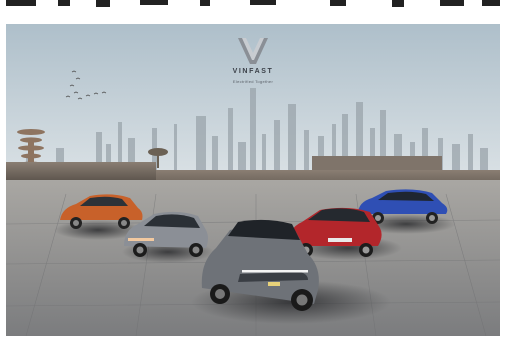 This screenshot has height=338, width=506. I want to click on raised-block, so click(377, 163).